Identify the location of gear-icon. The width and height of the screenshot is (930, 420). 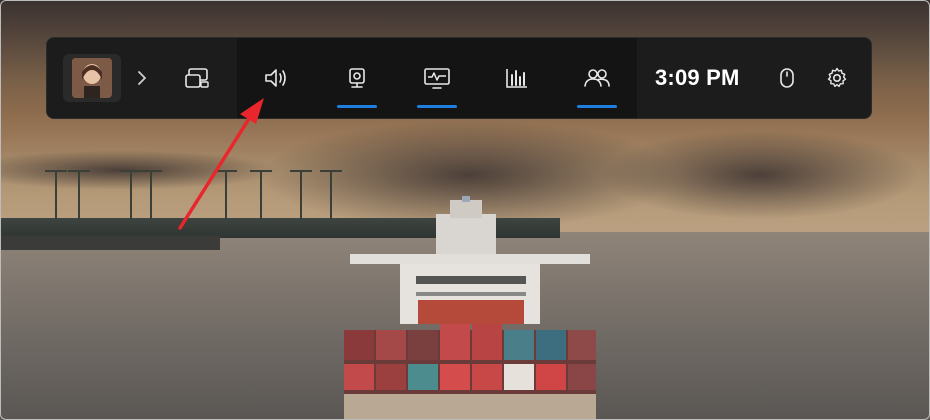
(837, 78).